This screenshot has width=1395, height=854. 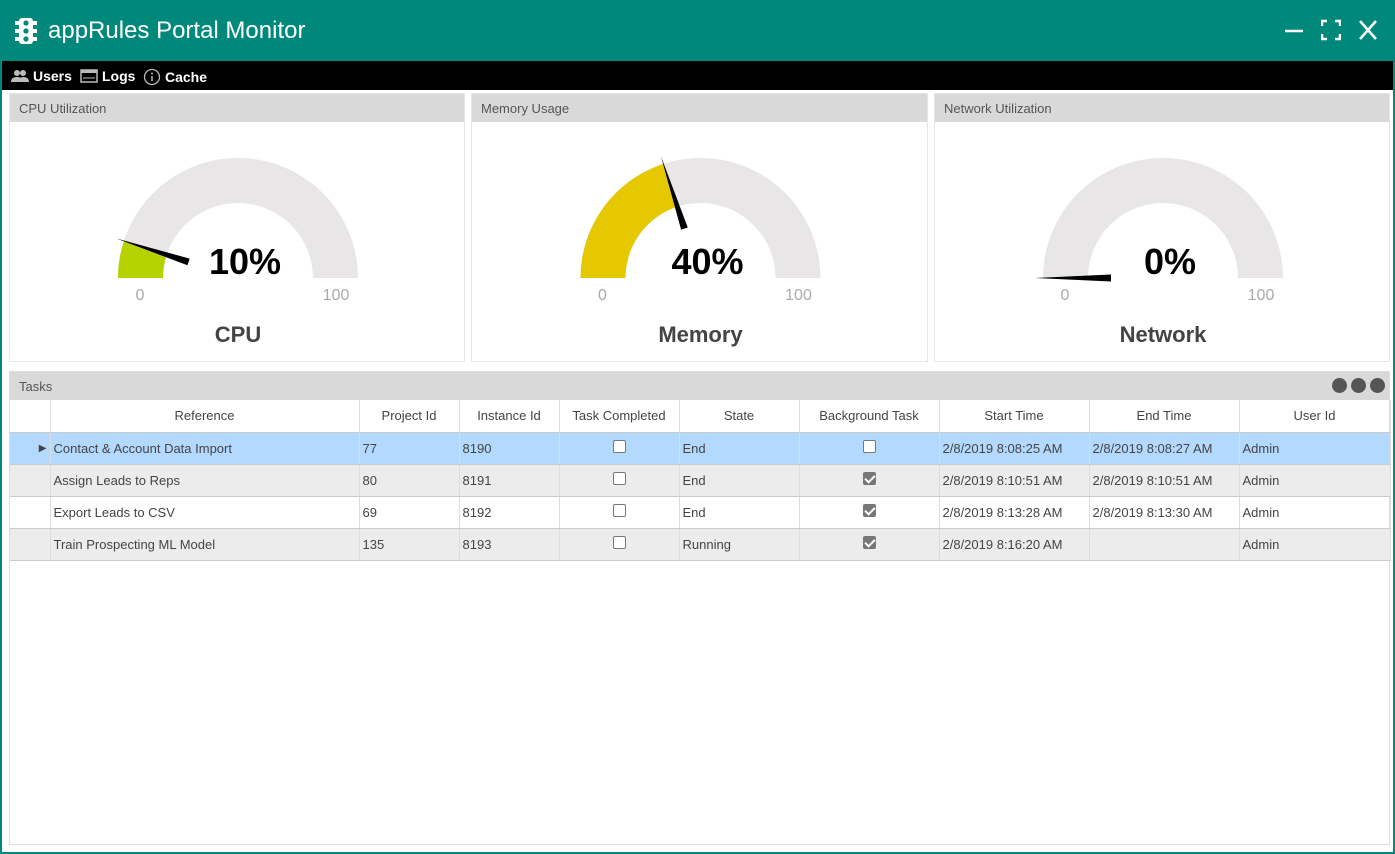 What do you see at coordinates (409, 448) in the screenshot?
I see `cell-project: 77` at bounding box center [409, 448].